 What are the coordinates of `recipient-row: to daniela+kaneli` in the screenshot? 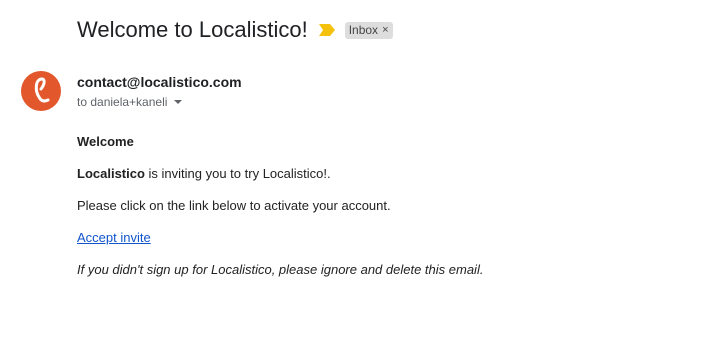 It's located at (130, 102).